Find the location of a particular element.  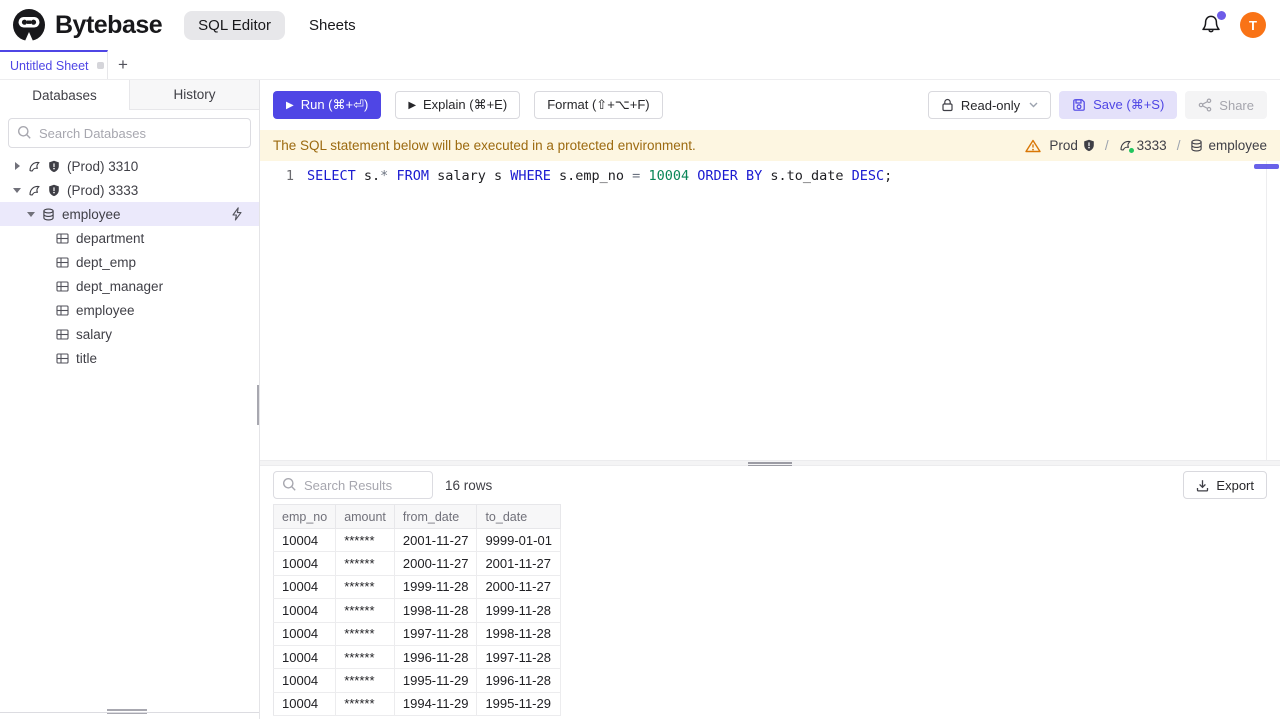

explain-button: ▶ Explain (⌘+E) is located at coordinates (458, 105).